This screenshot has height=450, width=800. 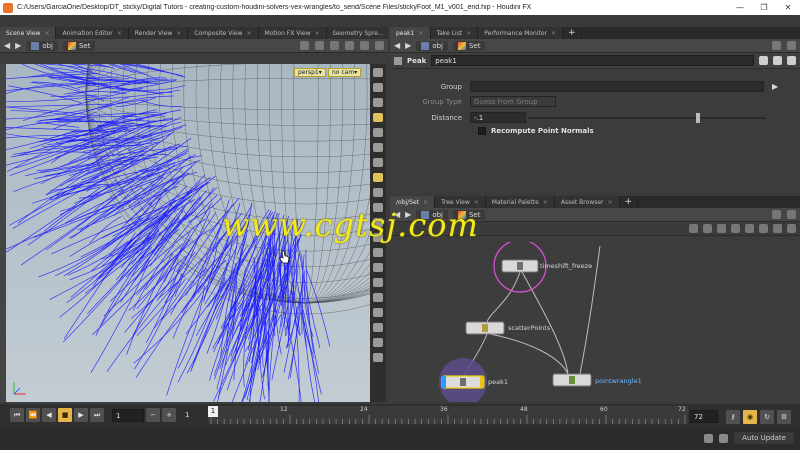 I want to click on frame-ruler: 1 12 24 36 48 60 72, so click(x=448, y=415).